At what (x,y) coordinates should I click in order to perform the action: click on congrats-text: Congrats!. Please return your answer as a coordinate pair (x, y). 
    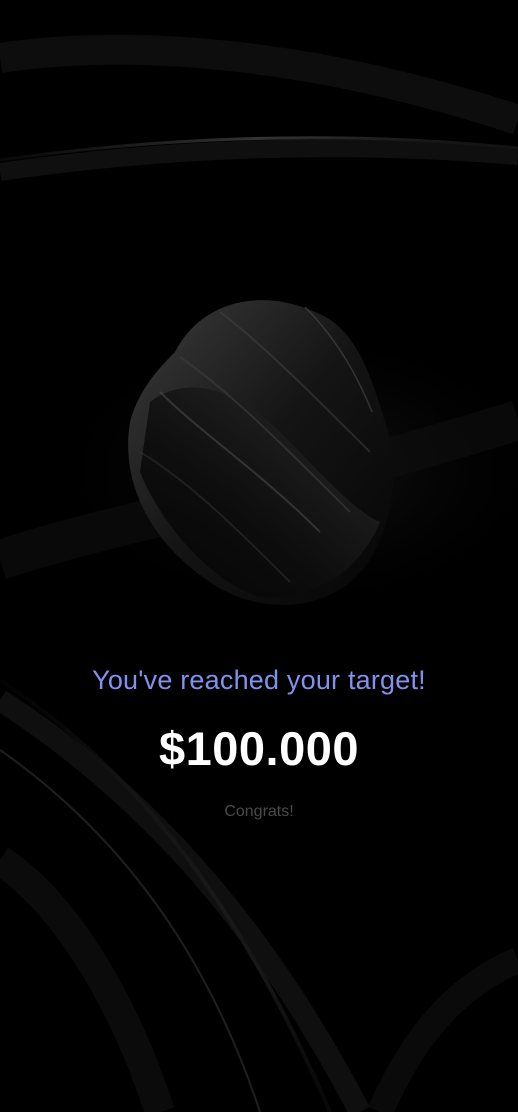
    Looking at the image, I should click on (259, 811).